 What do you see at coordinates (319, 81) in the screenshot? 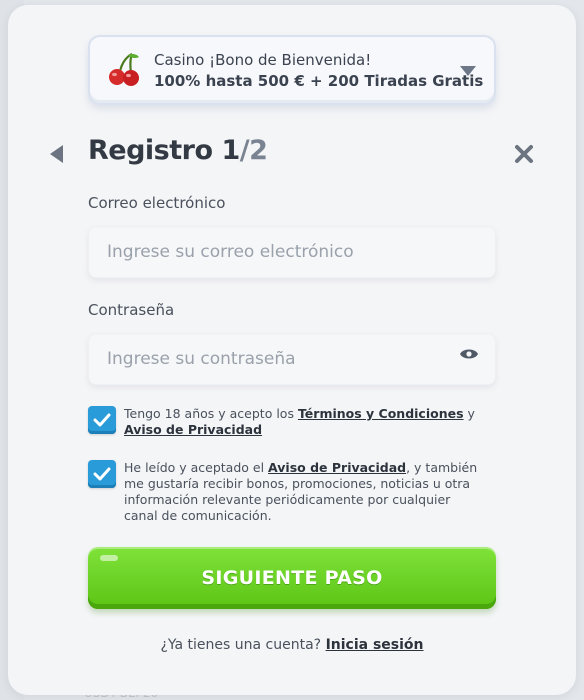
I see `bonus-offer: 100% hasta 500 € + 200 Tiradas Gratis` at bounding box center [319, 81].